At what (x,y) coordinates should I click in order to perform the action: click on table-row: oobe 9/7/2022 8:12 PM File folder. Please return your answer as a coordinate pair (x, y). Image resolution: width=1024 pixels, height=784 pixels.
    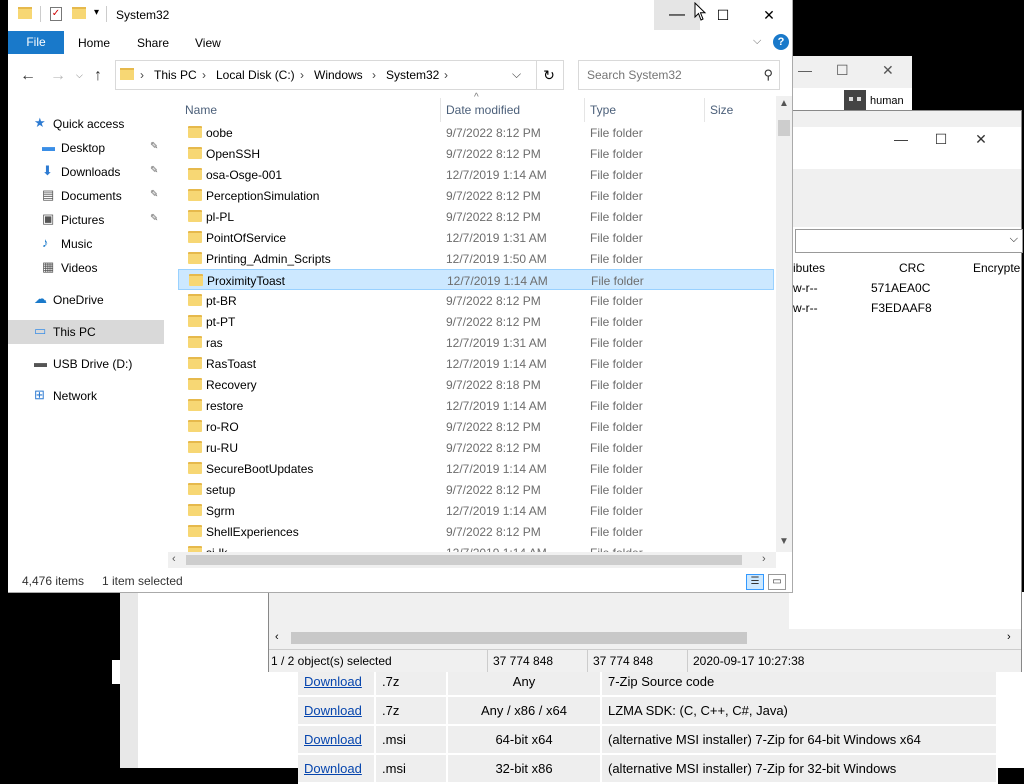
    Looking at the image, I should click on (476, 132).